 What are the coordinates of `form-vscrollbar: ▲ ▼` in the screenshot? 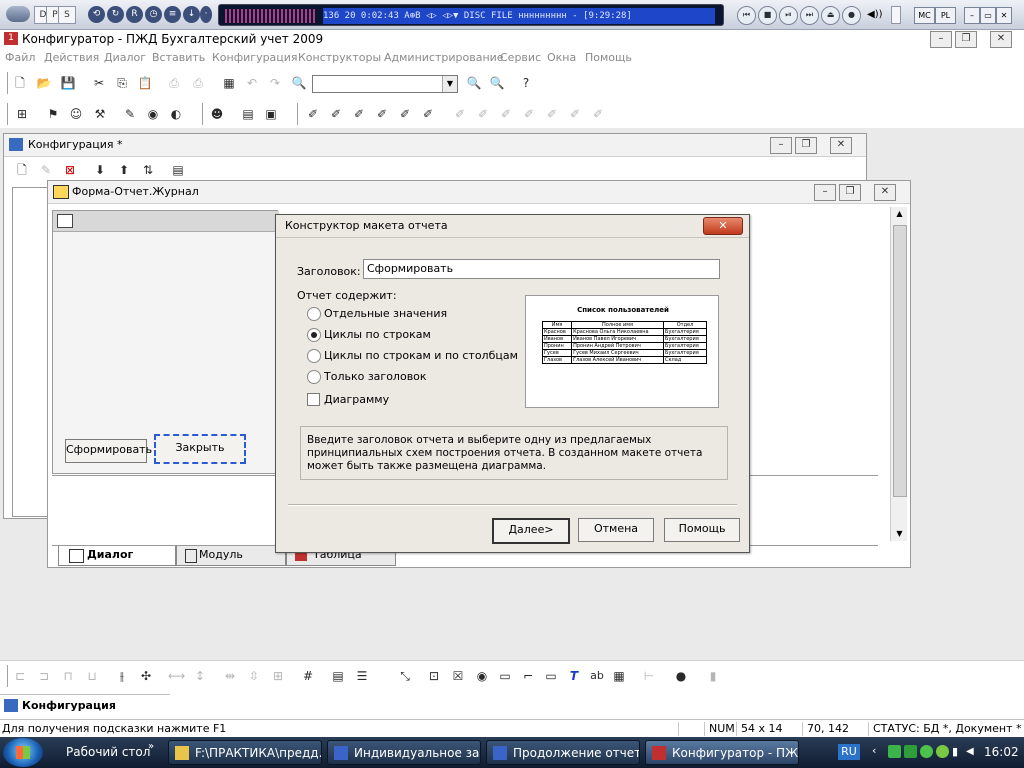 It's located at (898, 374).